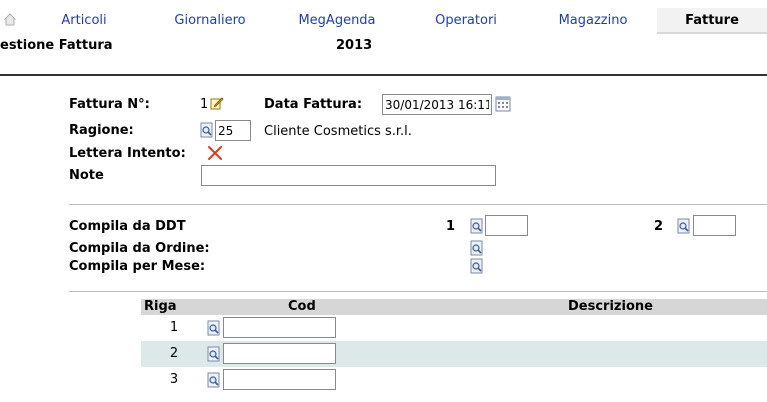  What do you see at coordinates (215, 153) in the screenshot?
I see `close-icon` at bounding box center [215, 153].